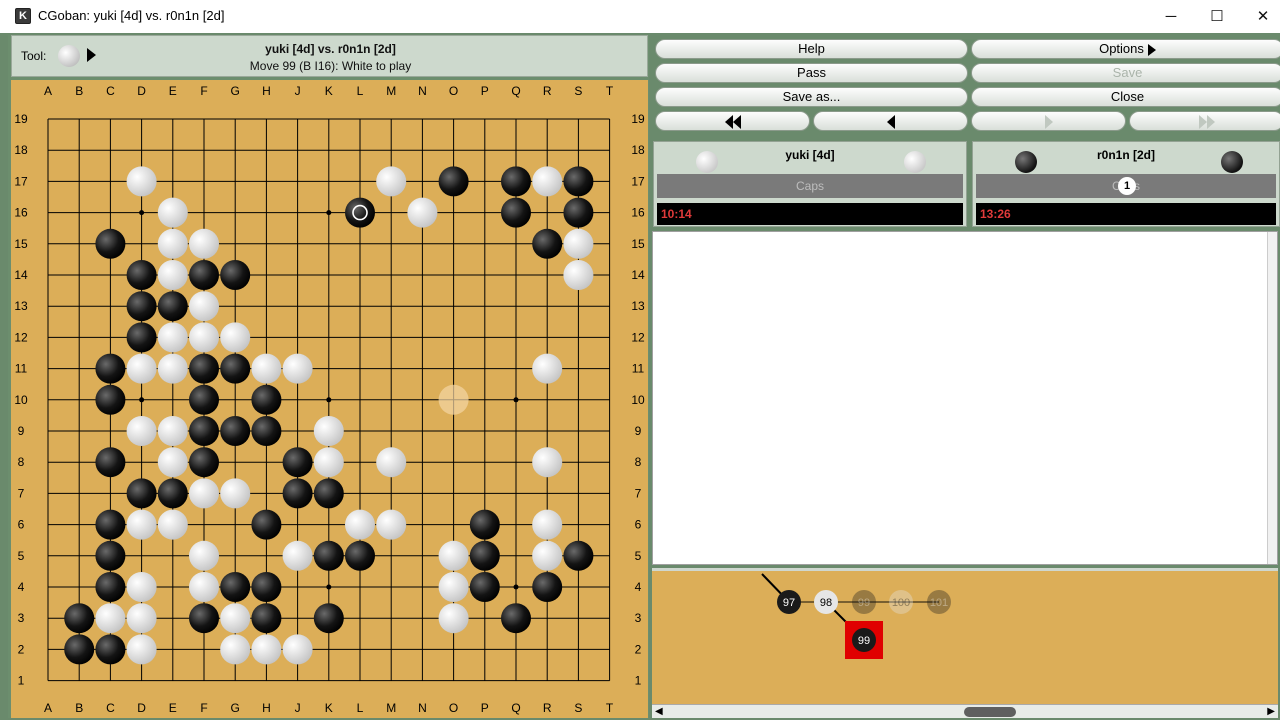  I want to click on row-label: 19, so click(638, 119).